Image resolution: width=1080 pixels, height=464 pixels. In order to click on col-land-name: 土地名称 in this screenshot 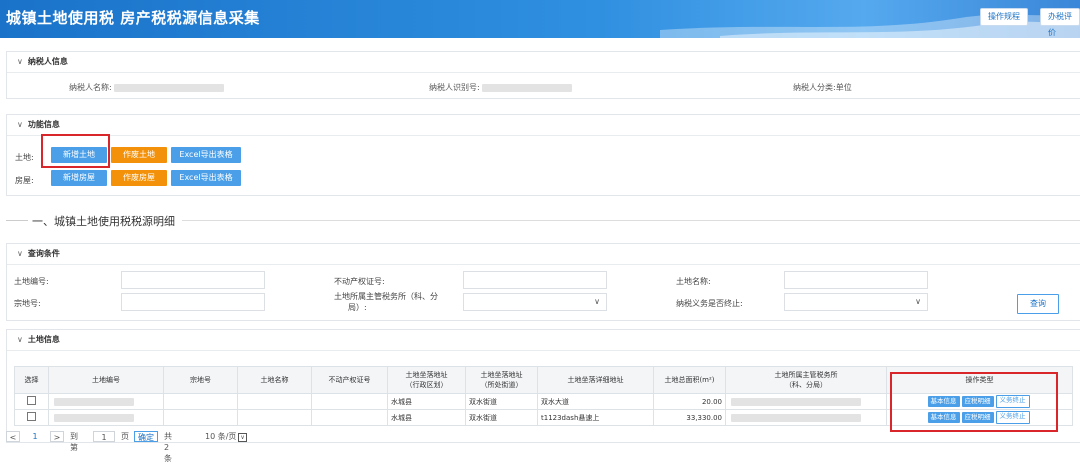, I will do `click(274, 380)`.